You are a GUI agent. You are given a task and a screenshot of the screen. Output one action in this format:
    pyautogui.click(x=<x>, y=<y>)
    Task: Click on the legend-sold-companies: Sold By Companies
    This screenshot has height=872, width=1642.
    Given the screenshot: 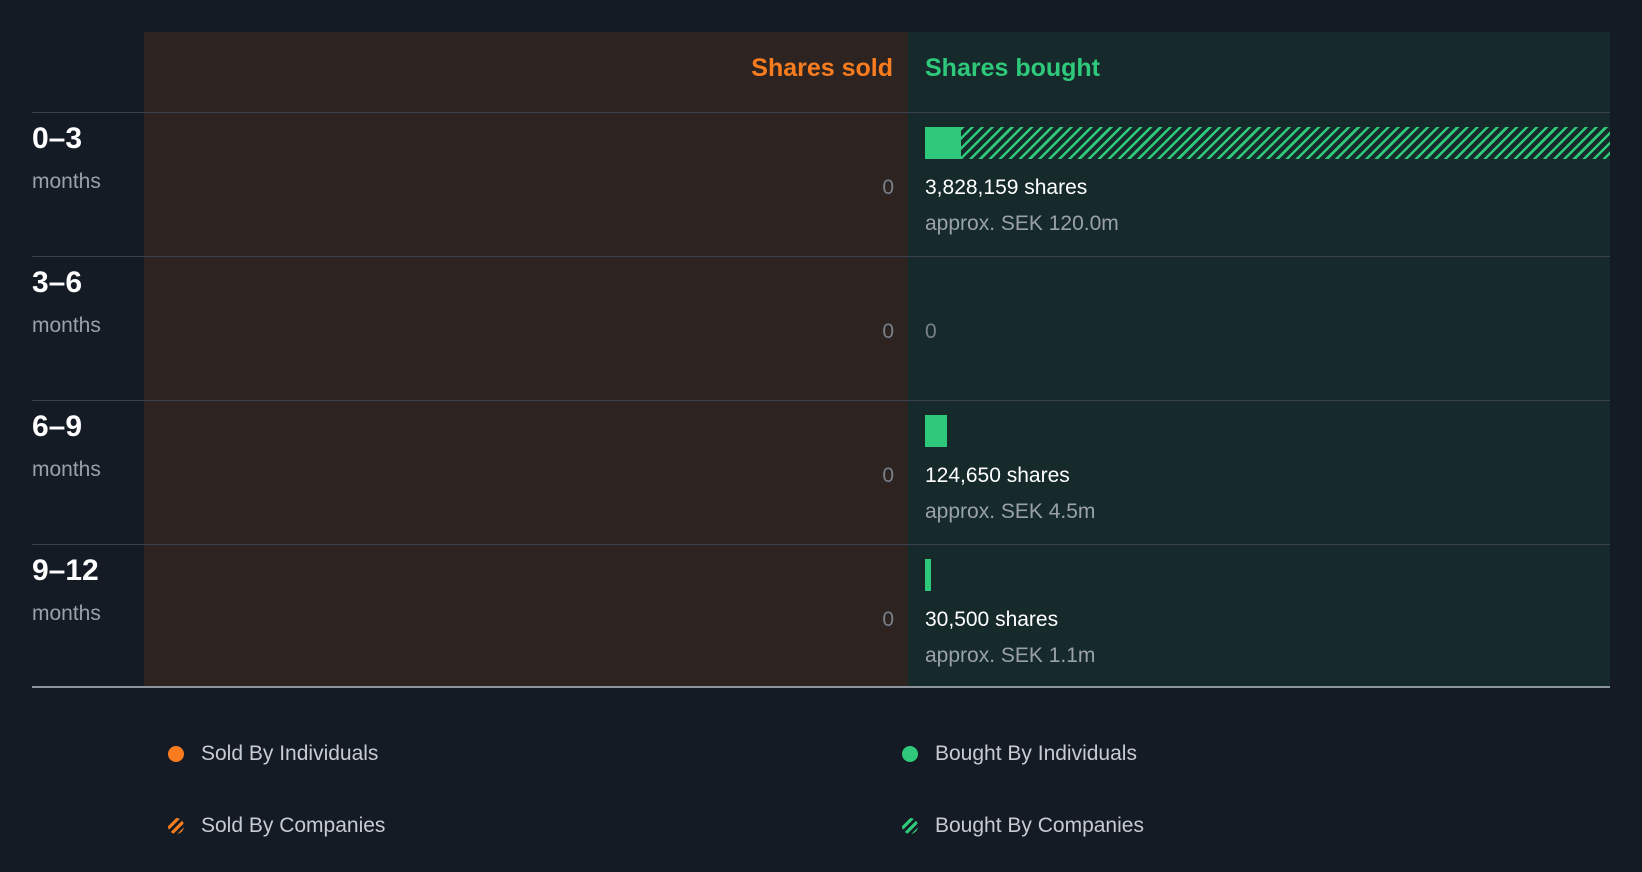 What is the action you would take?
    pyautogui.click(x=276, y=826)
    